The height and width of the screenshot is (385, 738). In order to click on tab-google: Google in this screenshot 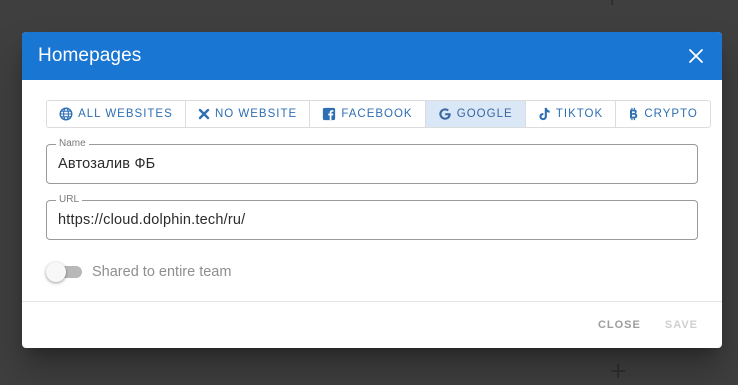, I will do `click(475, 114)`.